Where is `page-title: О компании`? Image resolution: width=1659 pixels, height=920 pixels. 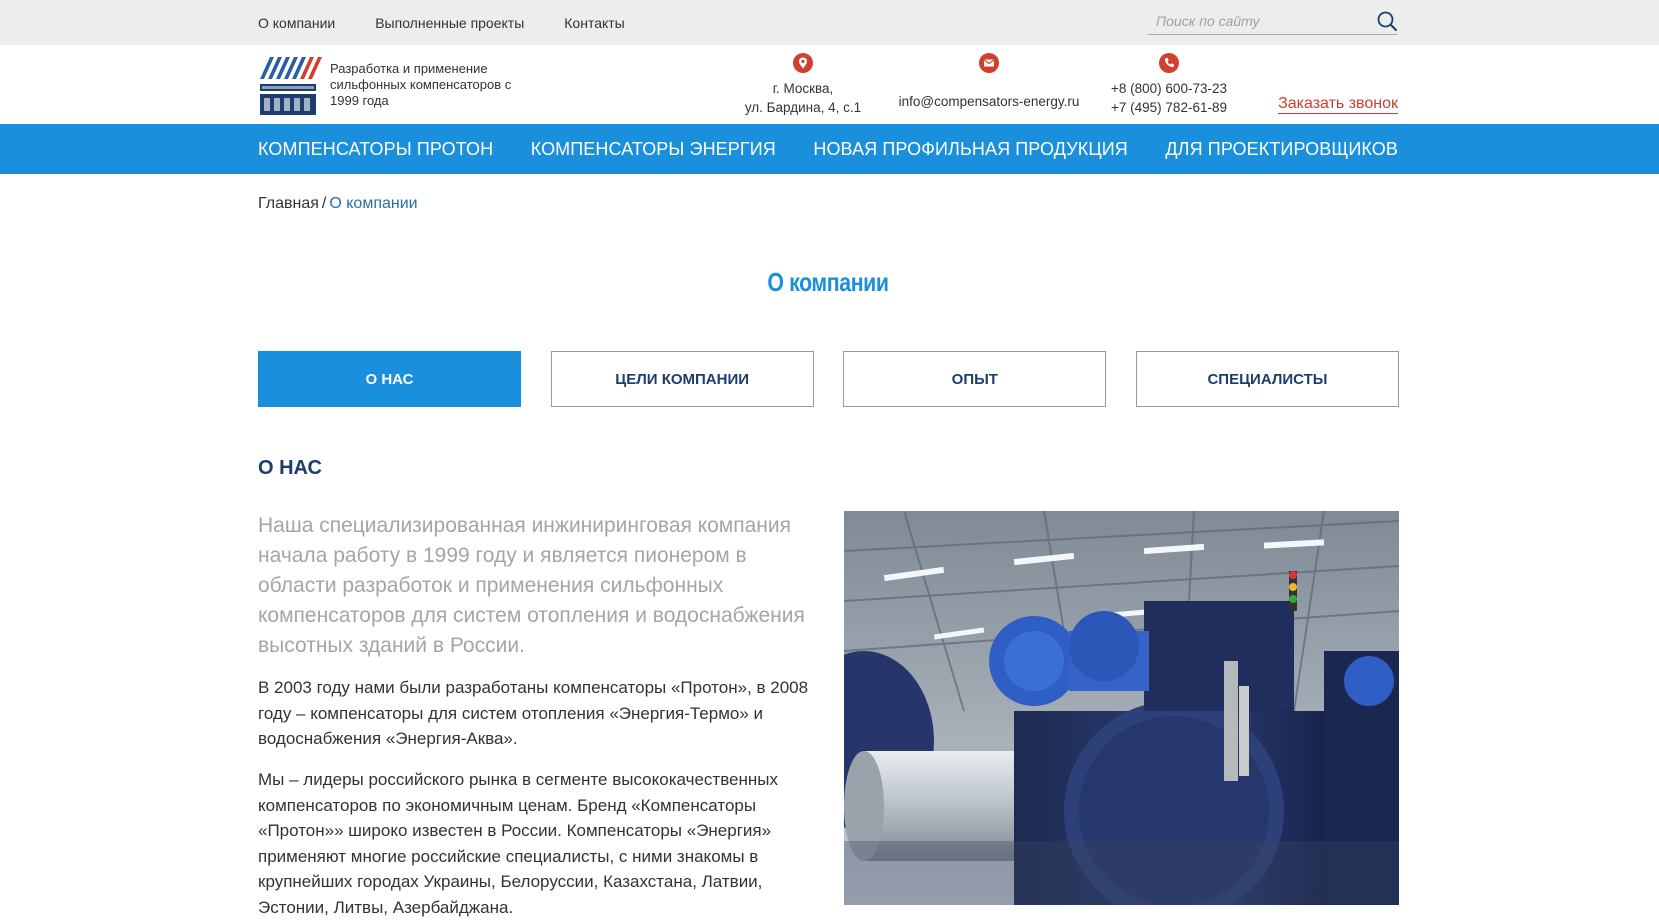 page-title: О компании is located at coordinates (828, 282).